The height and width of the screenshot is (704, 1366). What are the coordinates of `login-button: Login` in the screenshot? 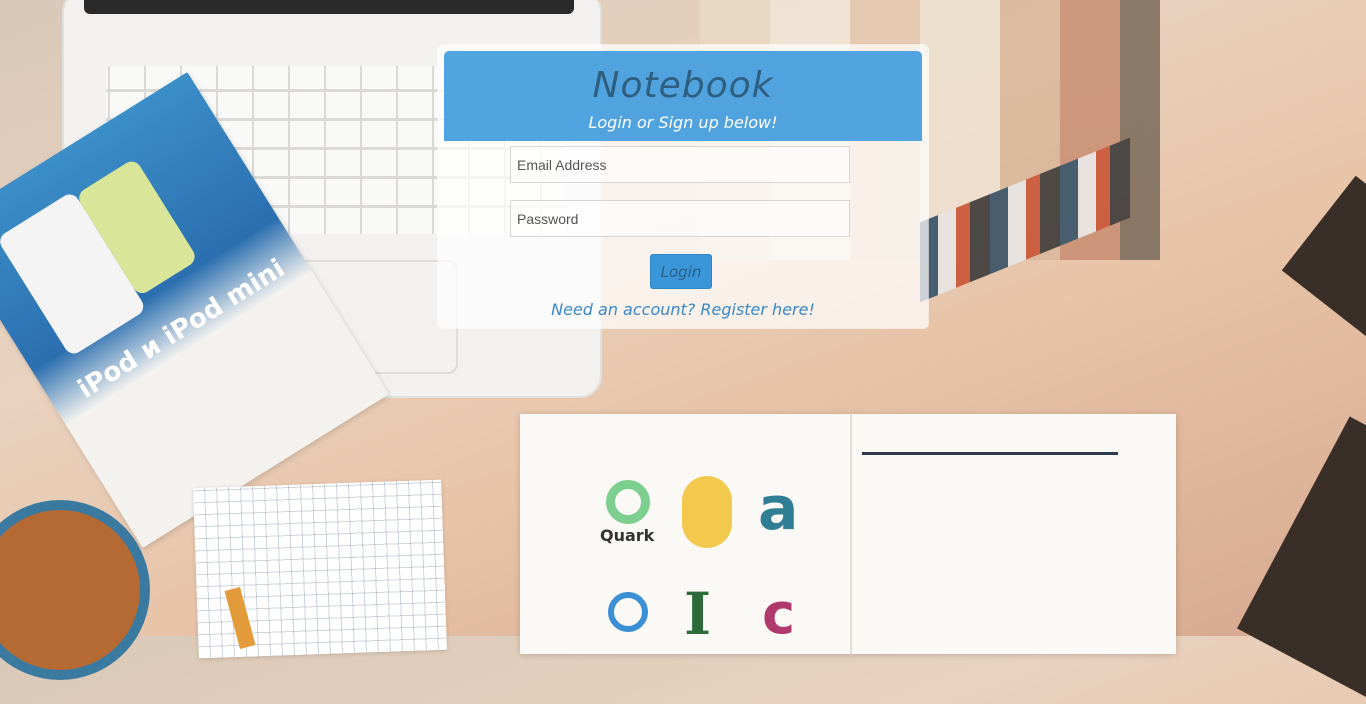 It's located at (681, 271).